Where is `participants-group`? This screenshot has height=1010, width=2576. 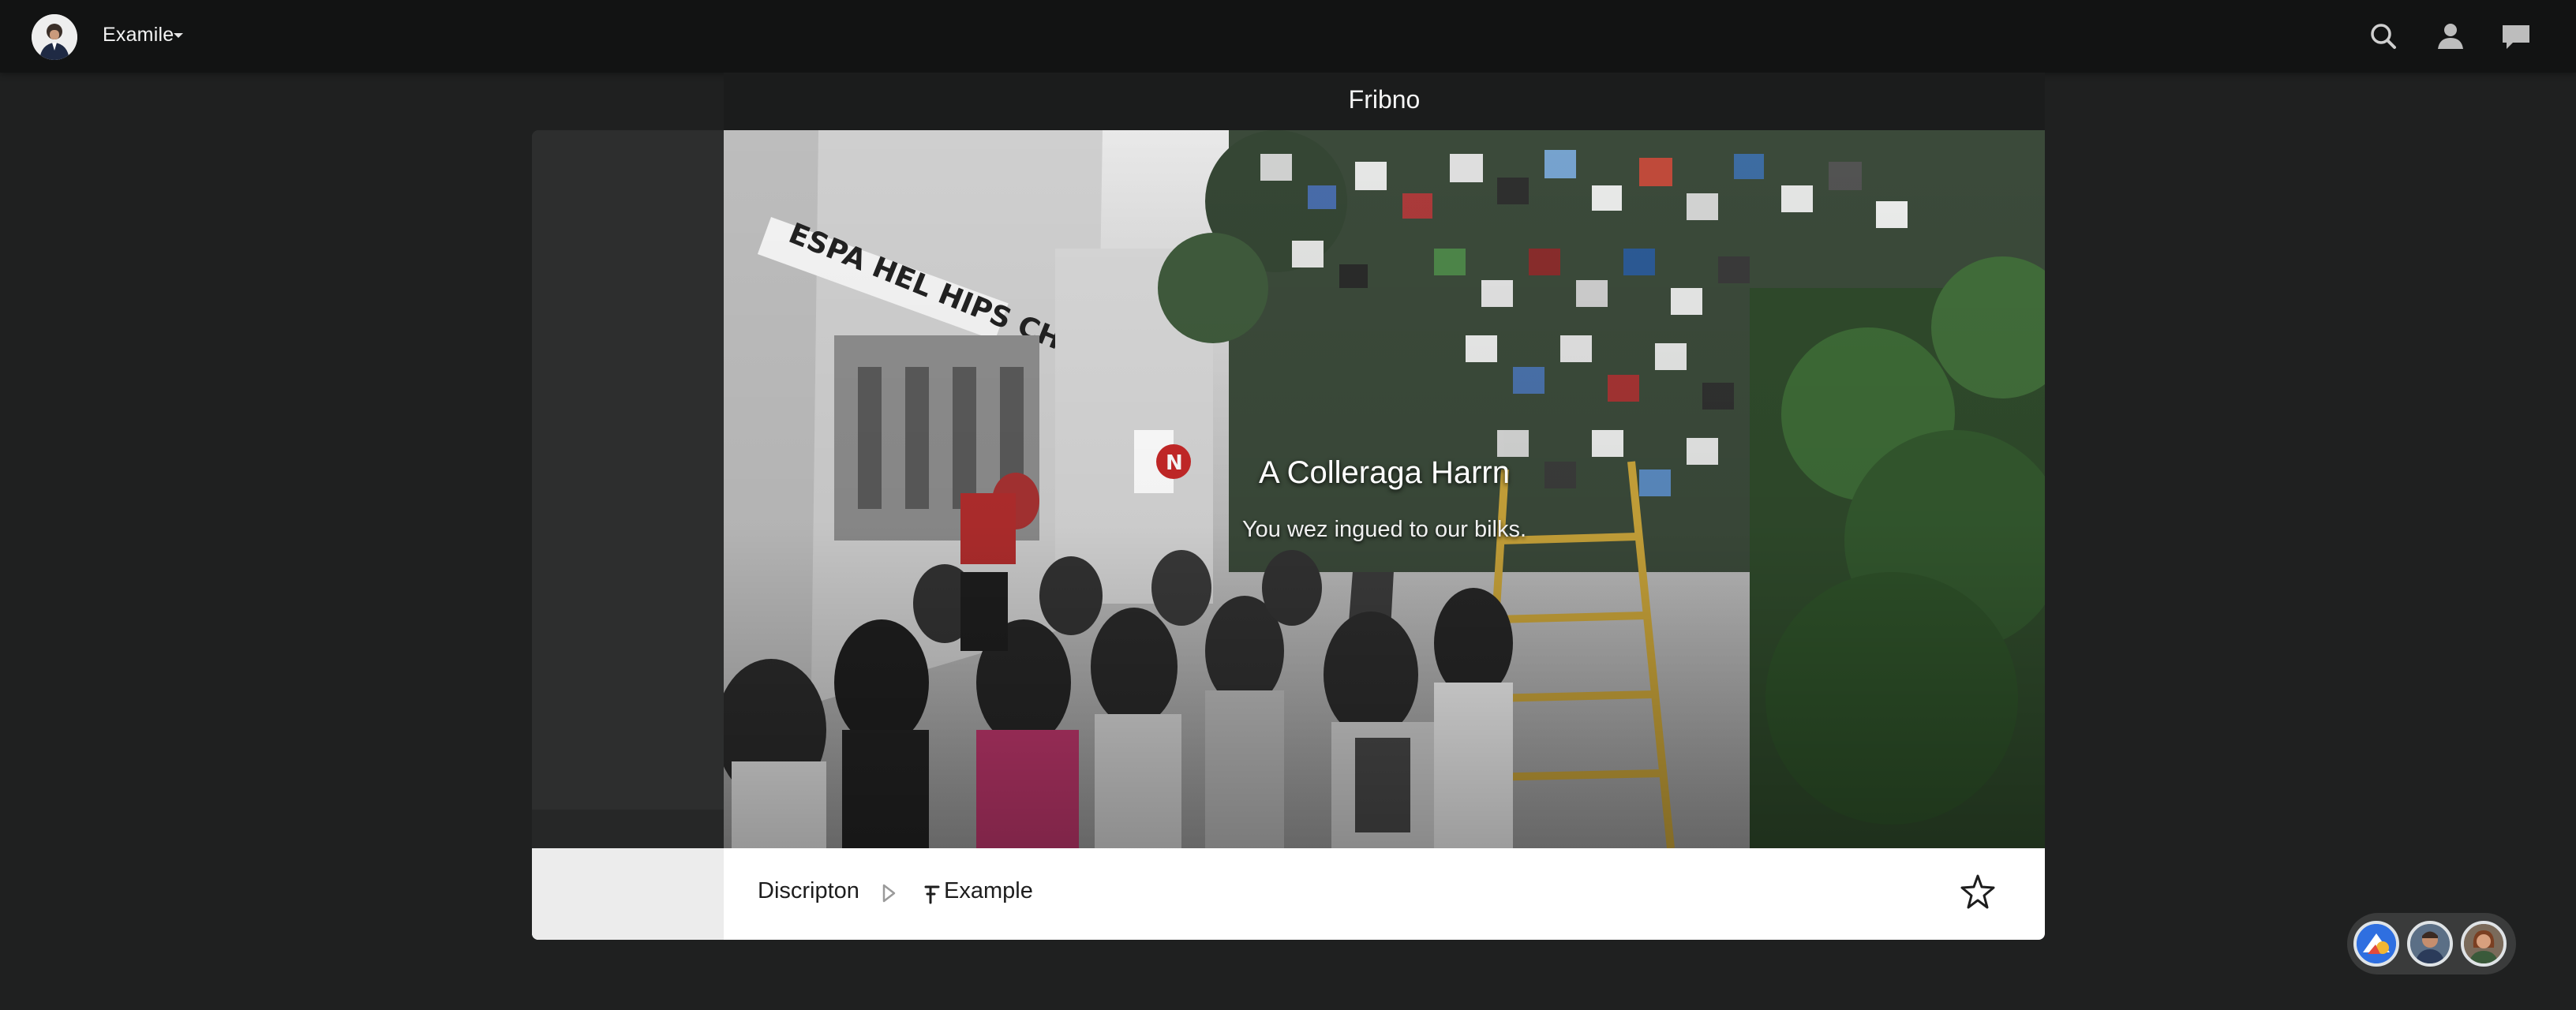 participants-group is located at coordinates (2431, 943).